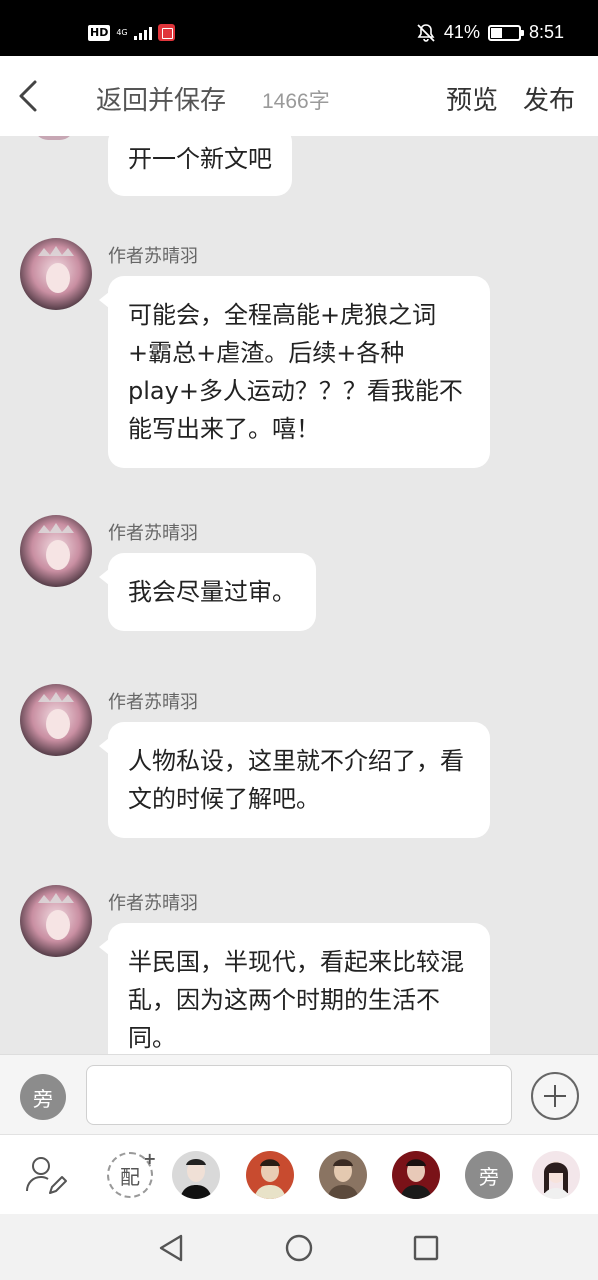  I want to click on narrator-avatar: 旁, so click(489, 1175).